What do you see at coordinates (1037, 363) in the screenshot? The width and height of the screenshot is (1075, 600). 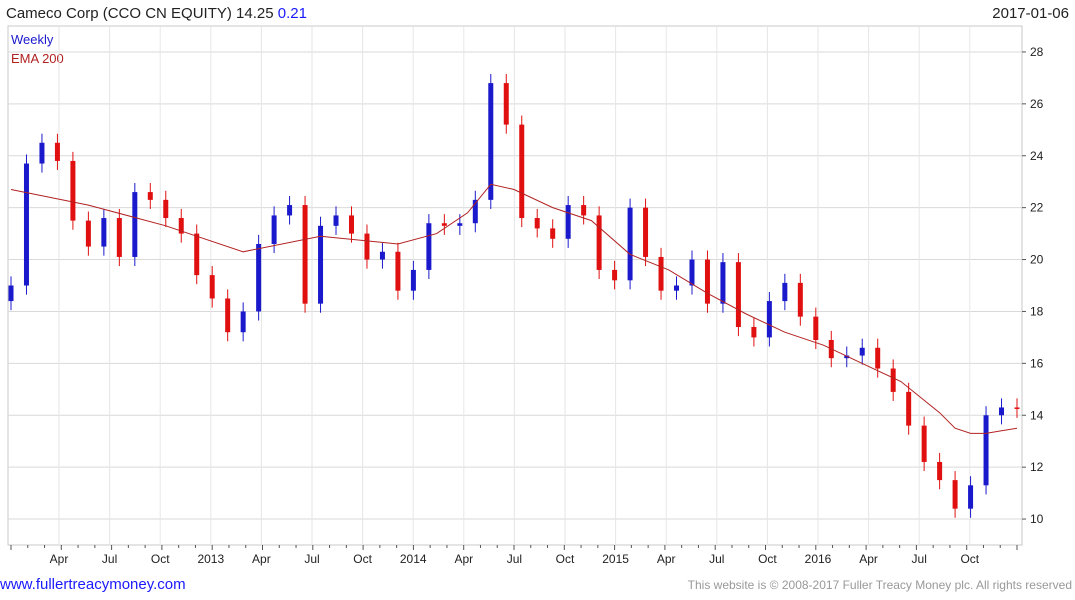 I see `y-tick-label: 16` at bounding box center [1037, 363].